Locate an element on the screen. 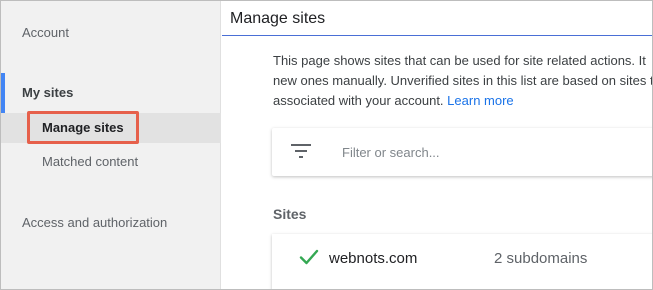 This screenshot has height=290, width=653. filter-search-bar is located at coordinates (462, 152).